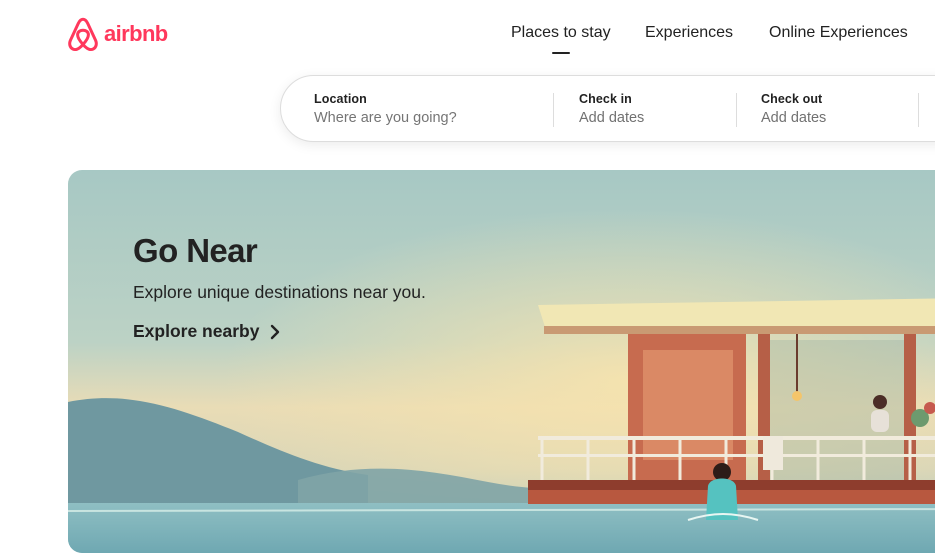  I want to click on check-out-field: Check out Add dates, so click(821, 109).